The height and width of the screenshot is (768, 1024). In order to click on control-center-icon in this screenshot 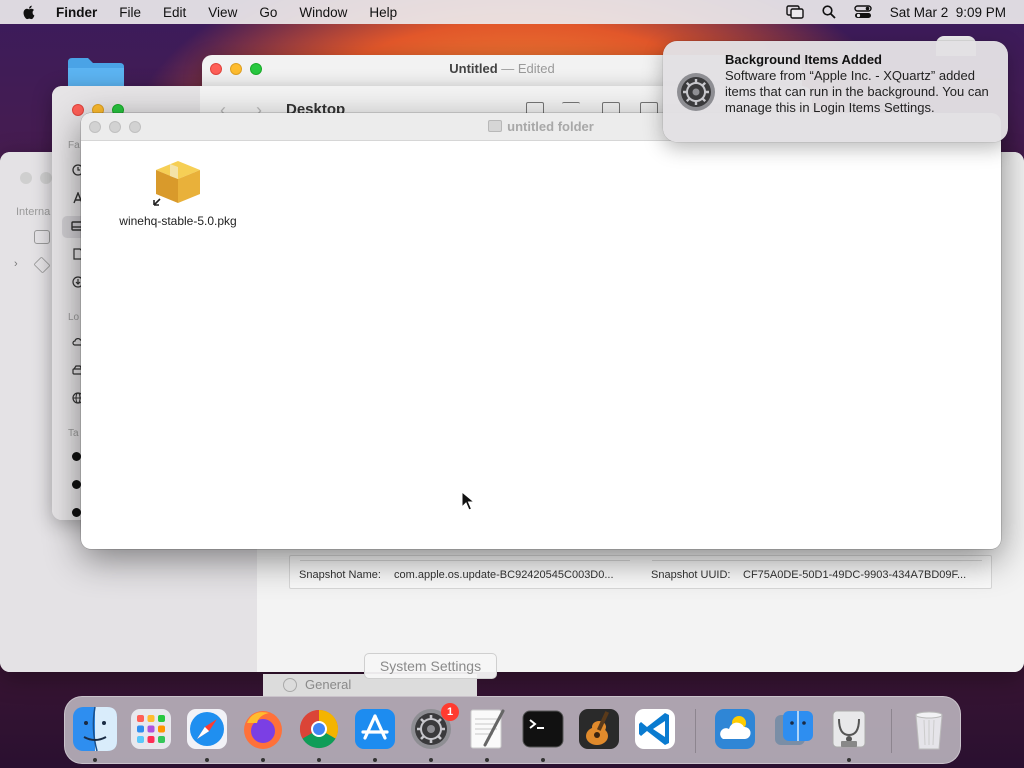, I will do `click(862, 12)`.